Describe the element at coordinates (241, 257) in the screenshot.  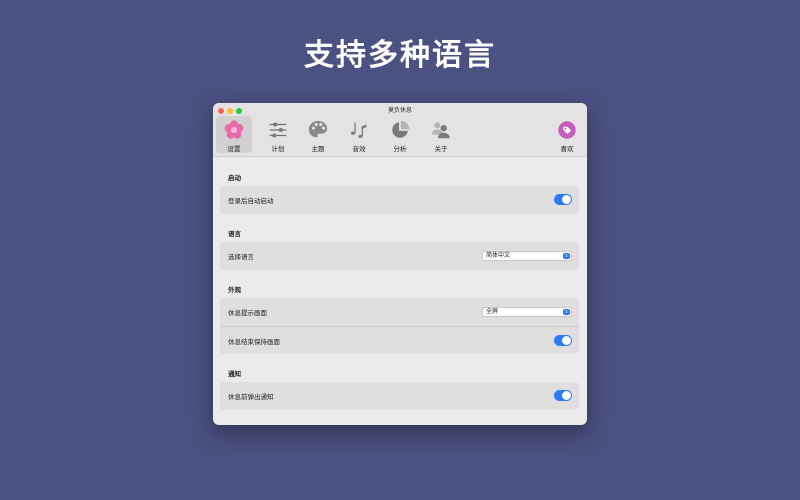
I see `choose-language-label: 选择语言` at that location.